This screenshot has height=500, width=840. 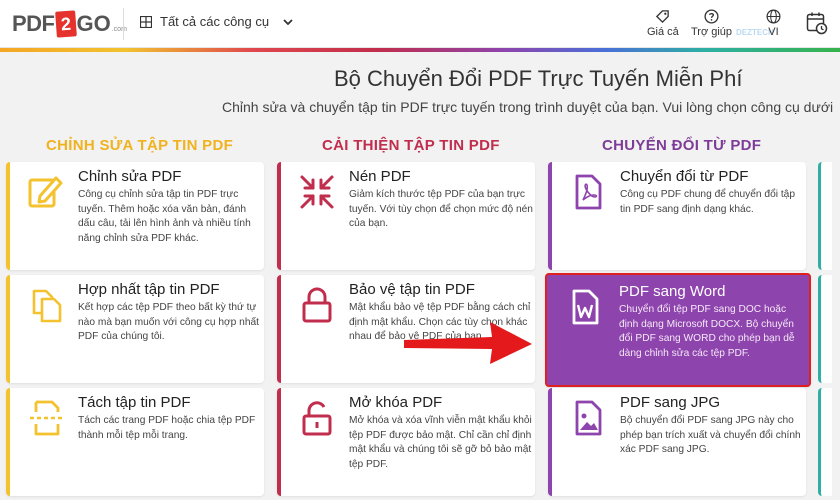 What do you see at coordinates (45, 192) in the screenshot?
I see `edit-icon` at bounding box center [45, 192].